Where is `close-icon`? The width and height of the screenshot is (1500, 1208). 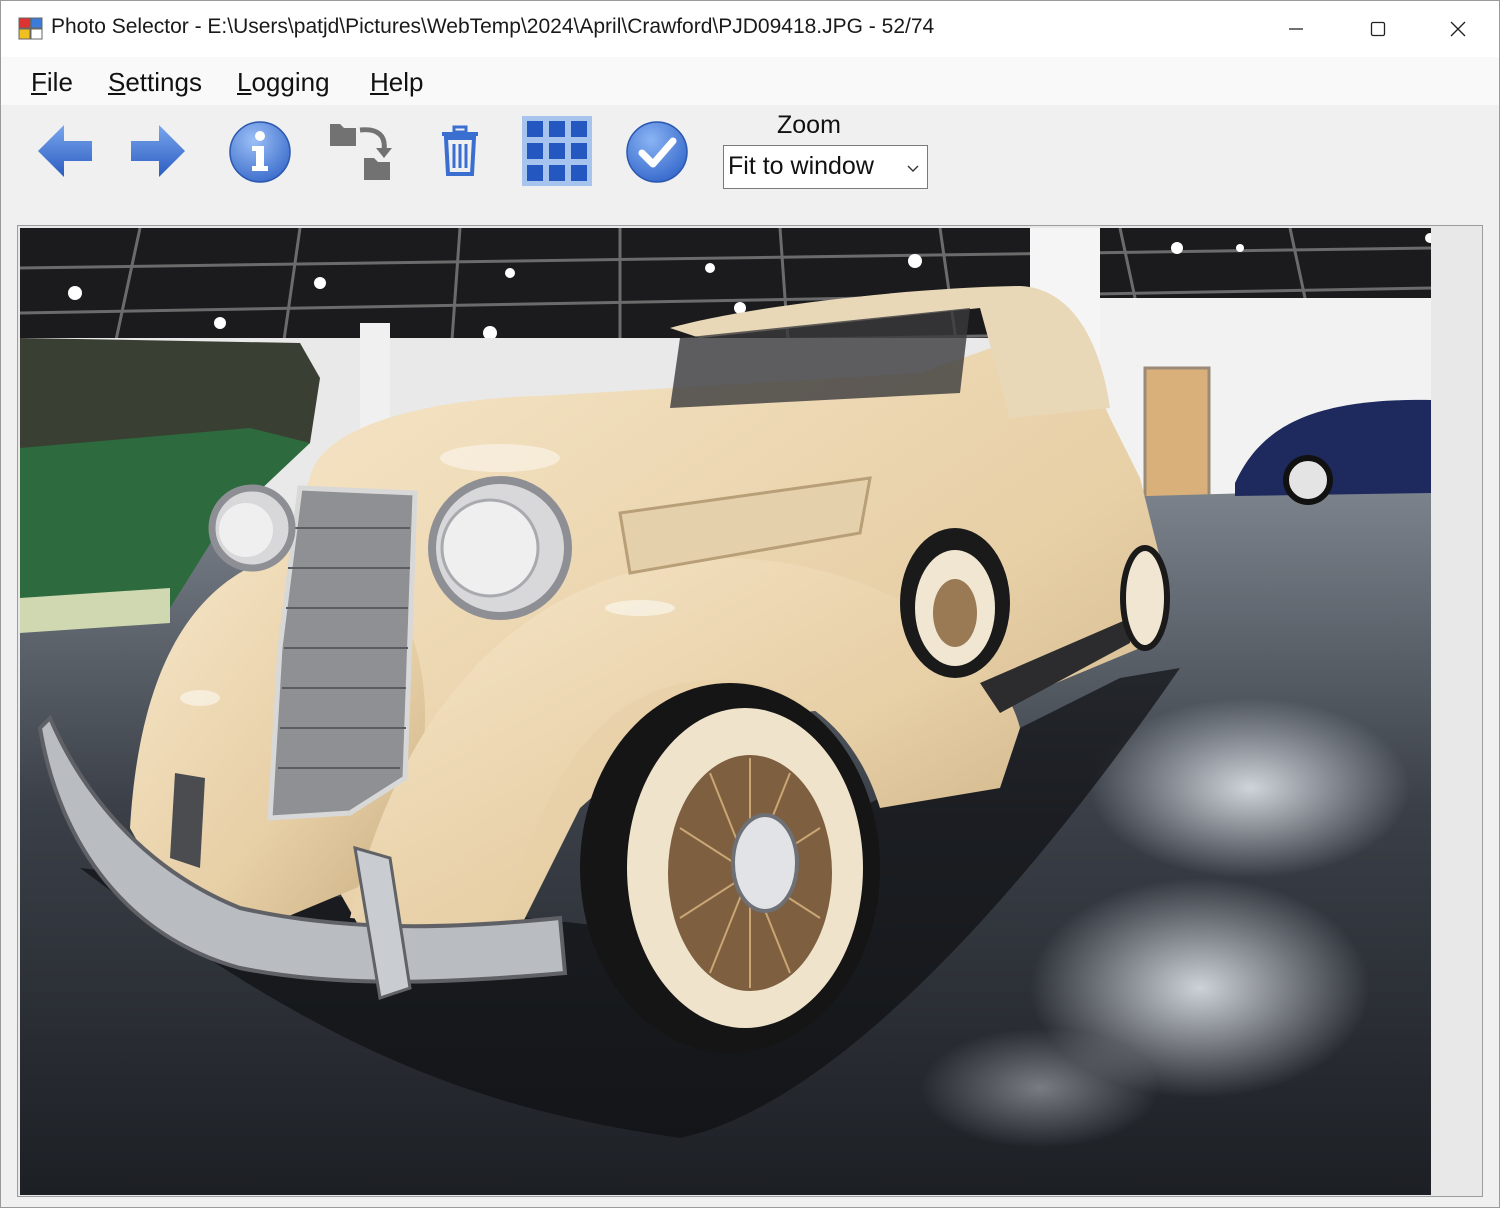 close-icon is located at coordinates (1458, 29).